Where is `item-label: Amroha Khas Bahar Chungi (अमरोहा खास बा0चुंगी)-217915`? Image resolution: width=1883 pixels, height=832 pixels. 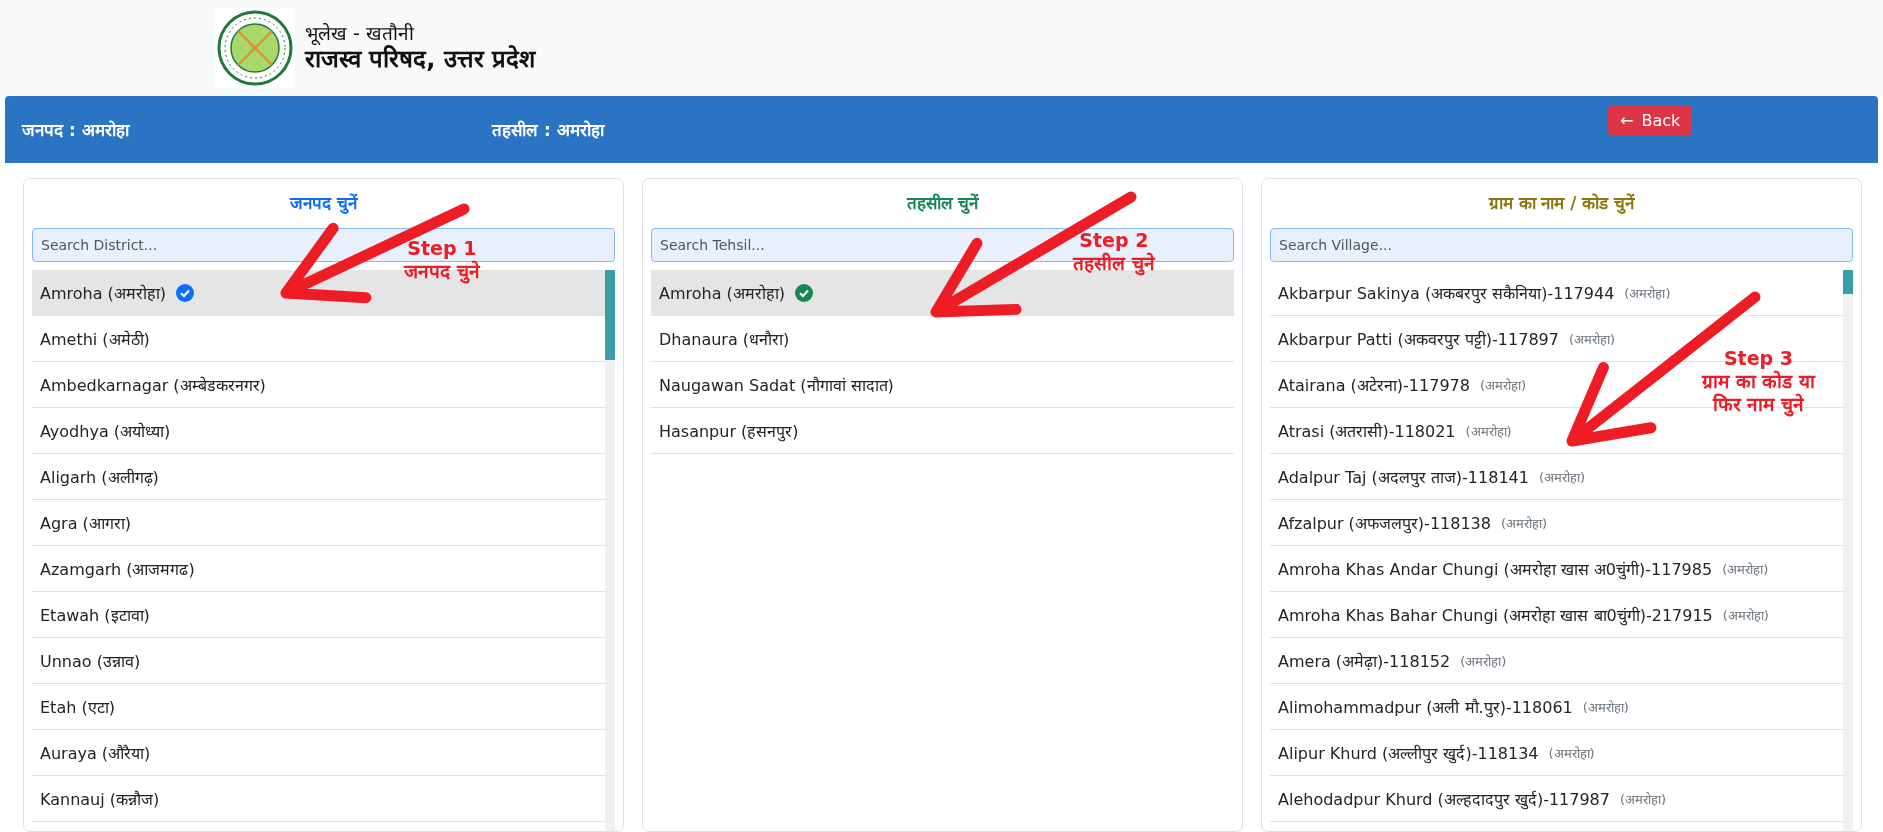 item-label: Amroha Khas Bahar Chungi (अमरोहा खास बा0चुंगी)-217915 is located at coordinates (1495, 615).